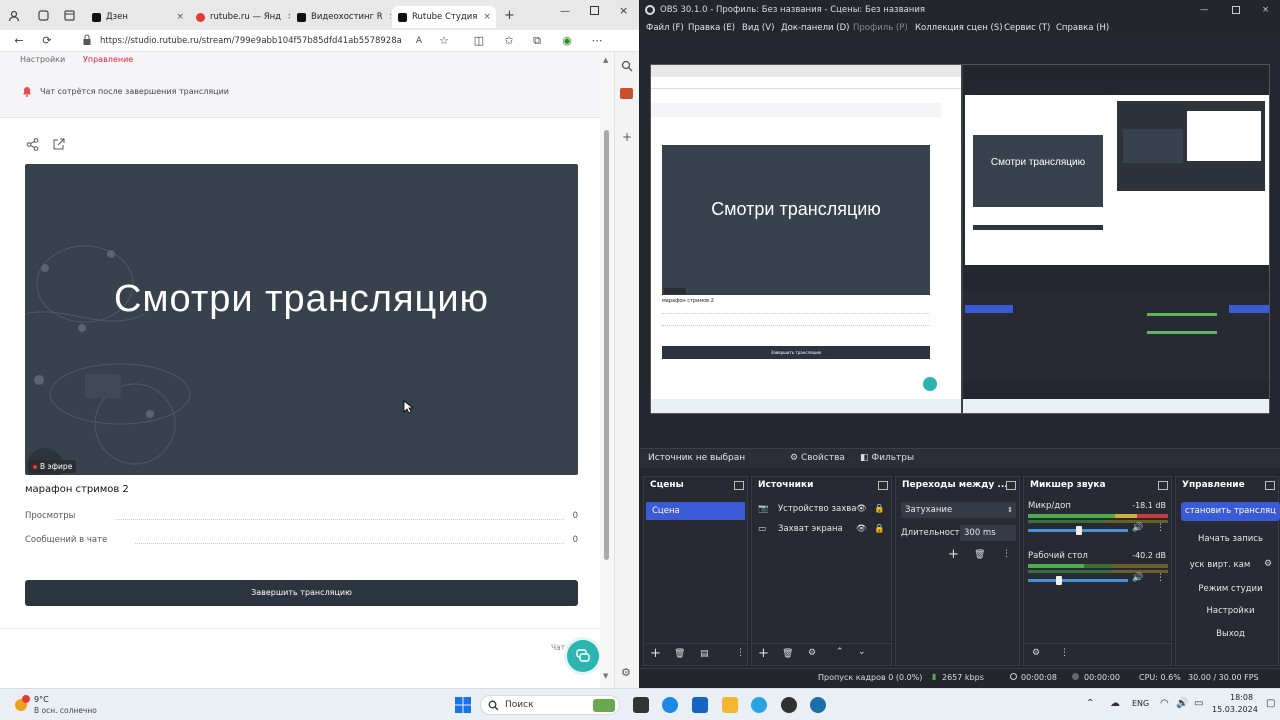 The width and height of the screenshot is (1280, 720). Describe the element at coordinates (988, 533) in the screenshot. I see `duration-input: 300 ms` at that location.